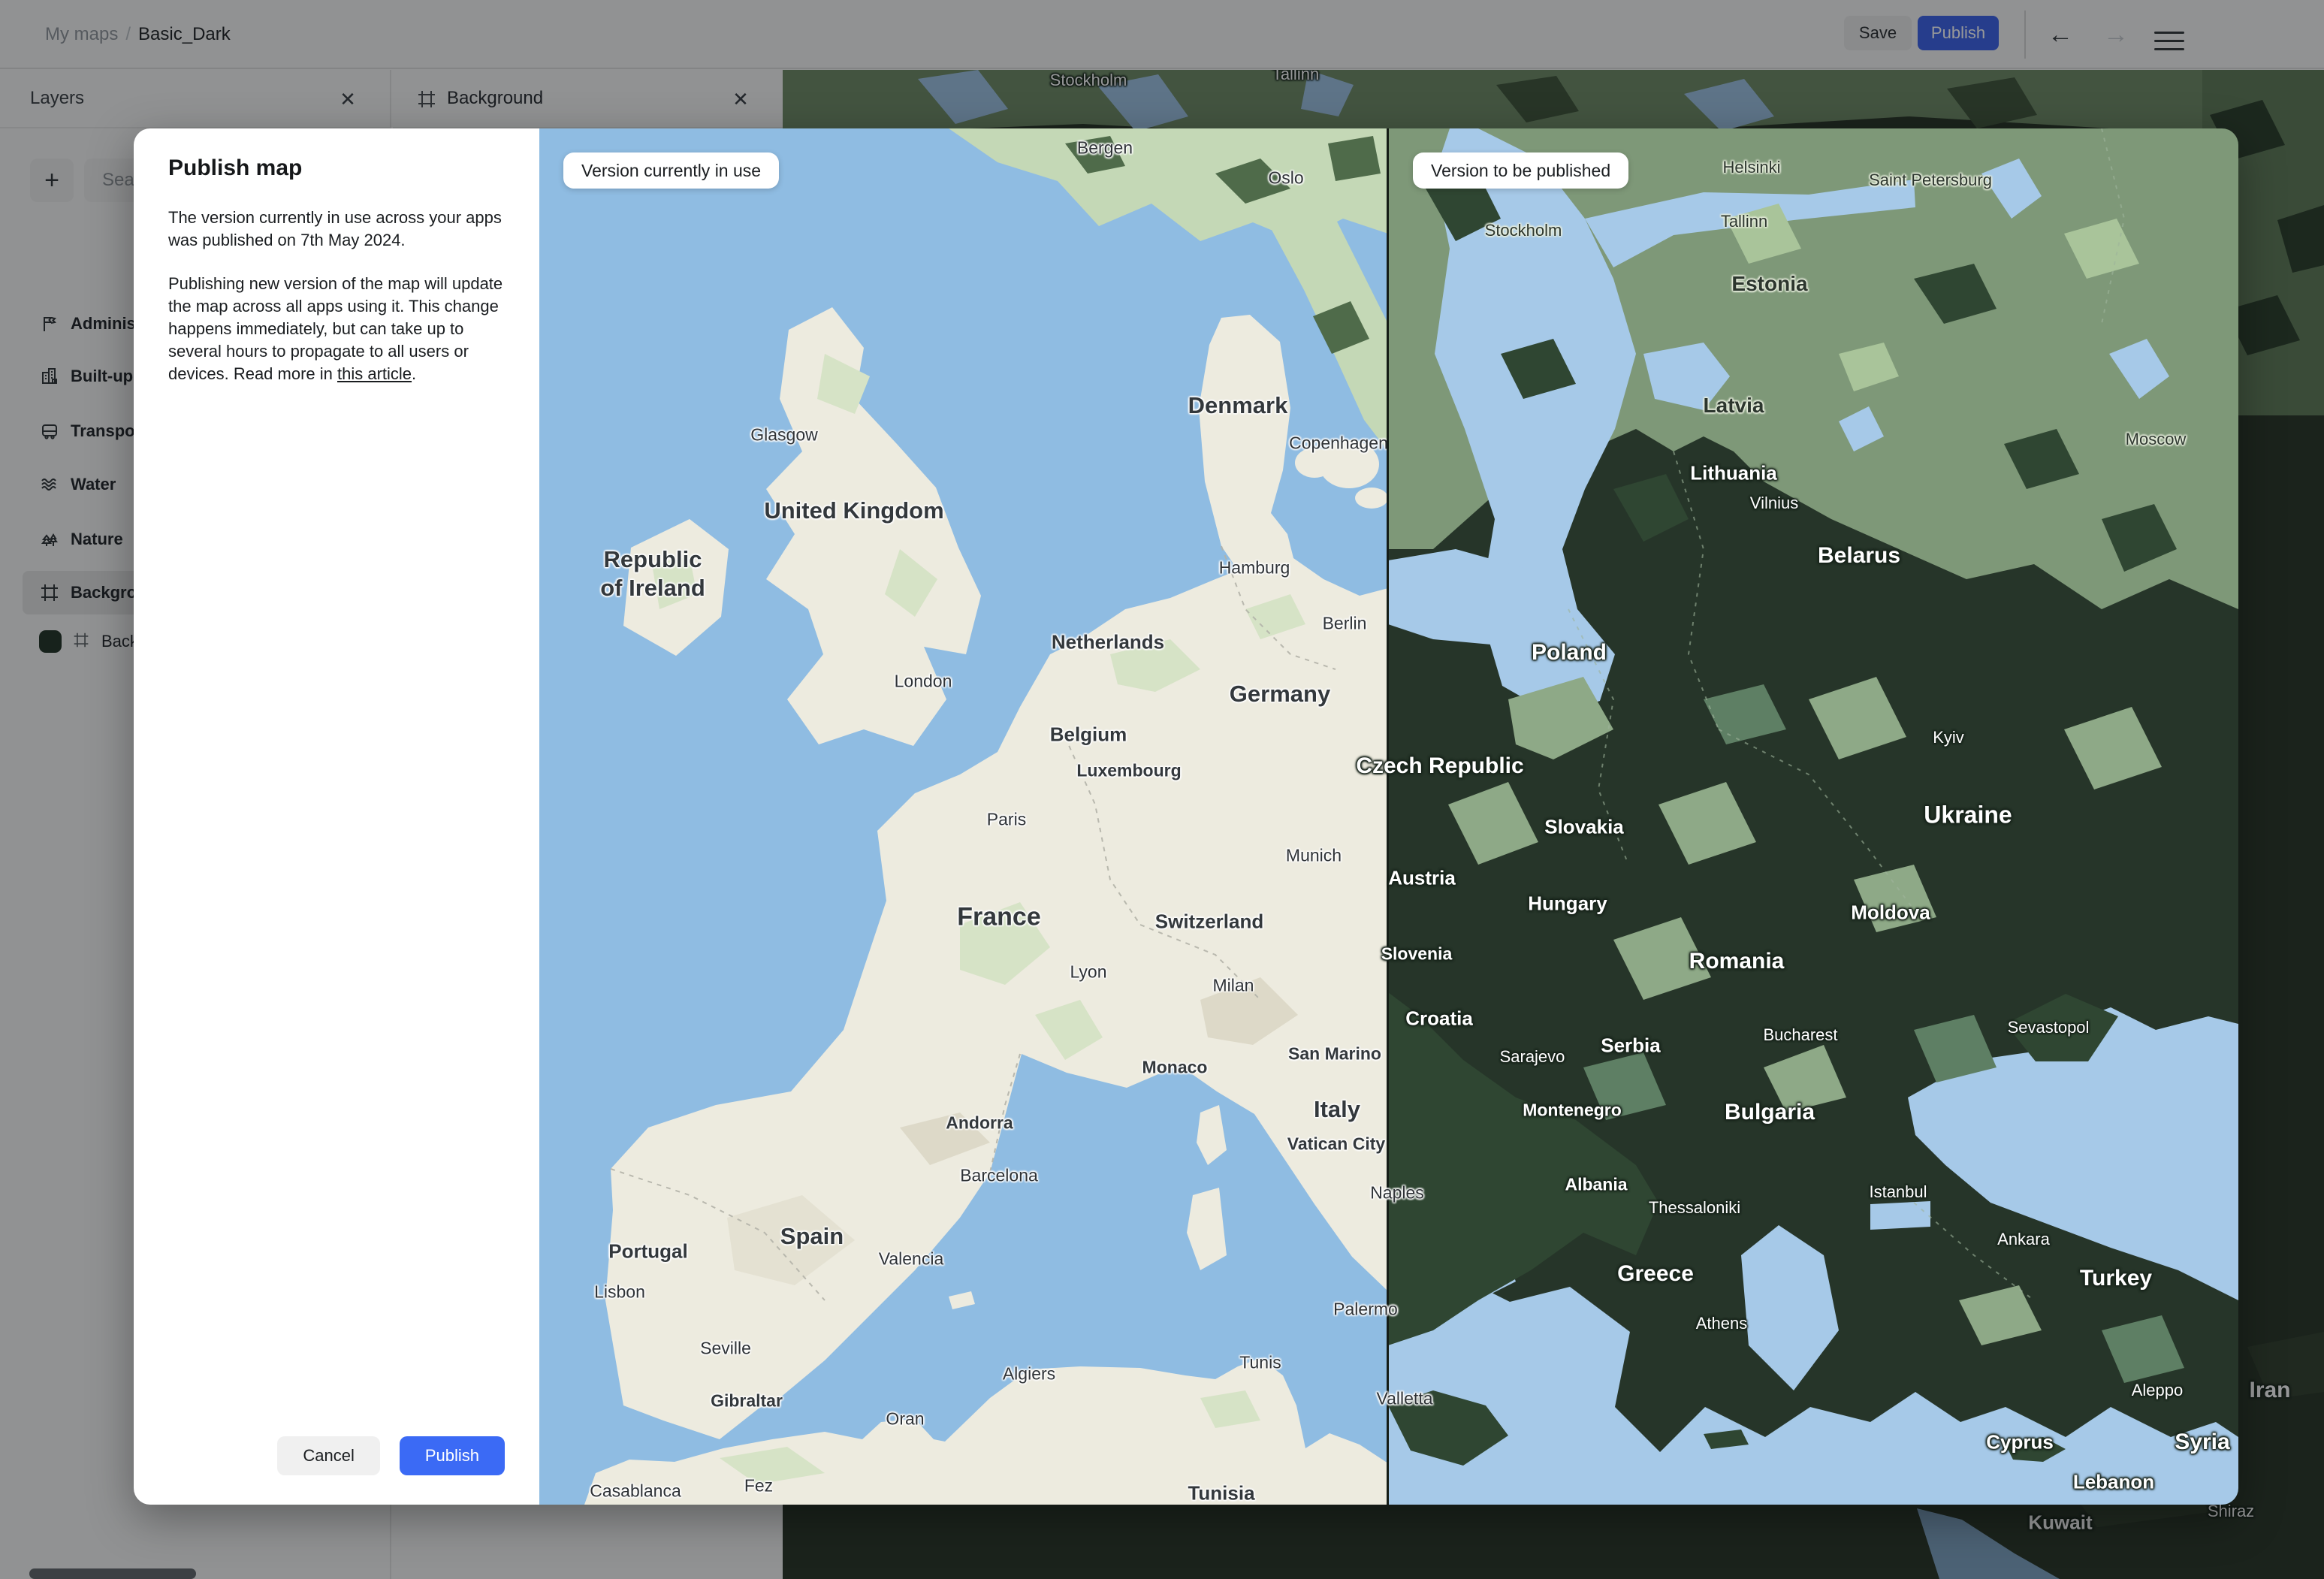 The width and height of the screenshot is (2324, 1579). What do you see at coordinates (374, 373) in the screenshot?
I see `this-article-link: this article` at bounding box center [374, 373].